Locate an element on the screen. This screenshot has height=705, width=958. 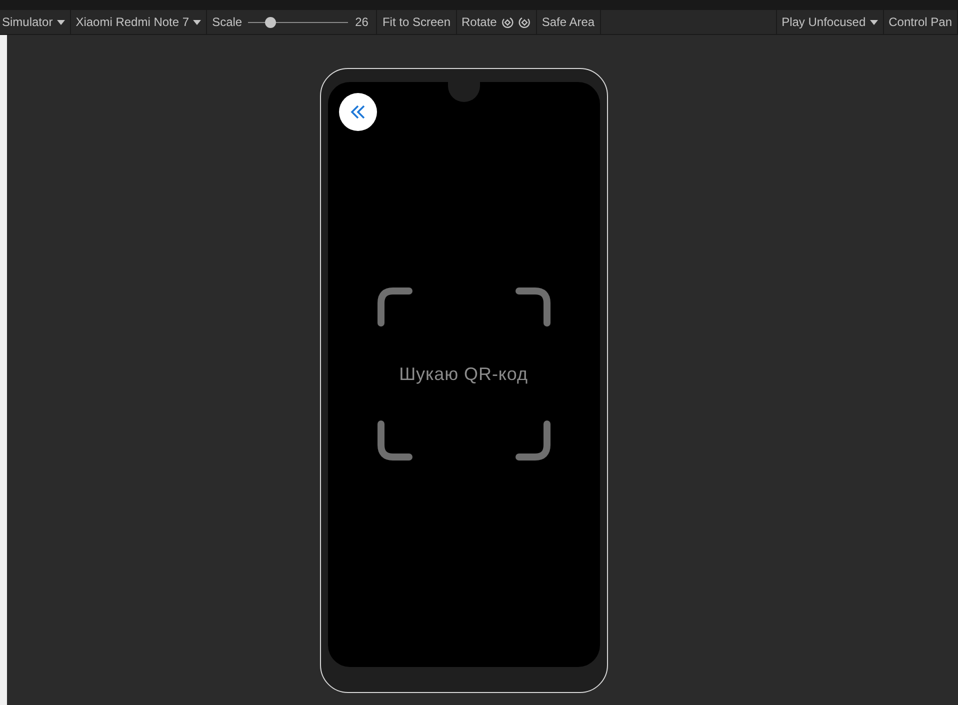
scale-value: 26 is located at coordinates (361, 22).